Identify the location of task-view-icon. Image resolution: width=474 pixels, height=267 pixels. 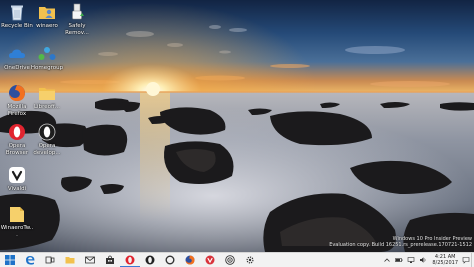
(50, 260).